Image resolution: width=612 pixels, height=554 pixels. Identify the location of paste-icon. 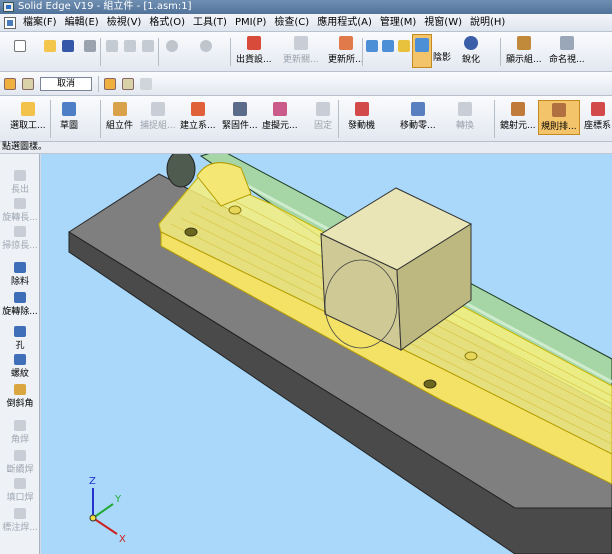
(148, 46).